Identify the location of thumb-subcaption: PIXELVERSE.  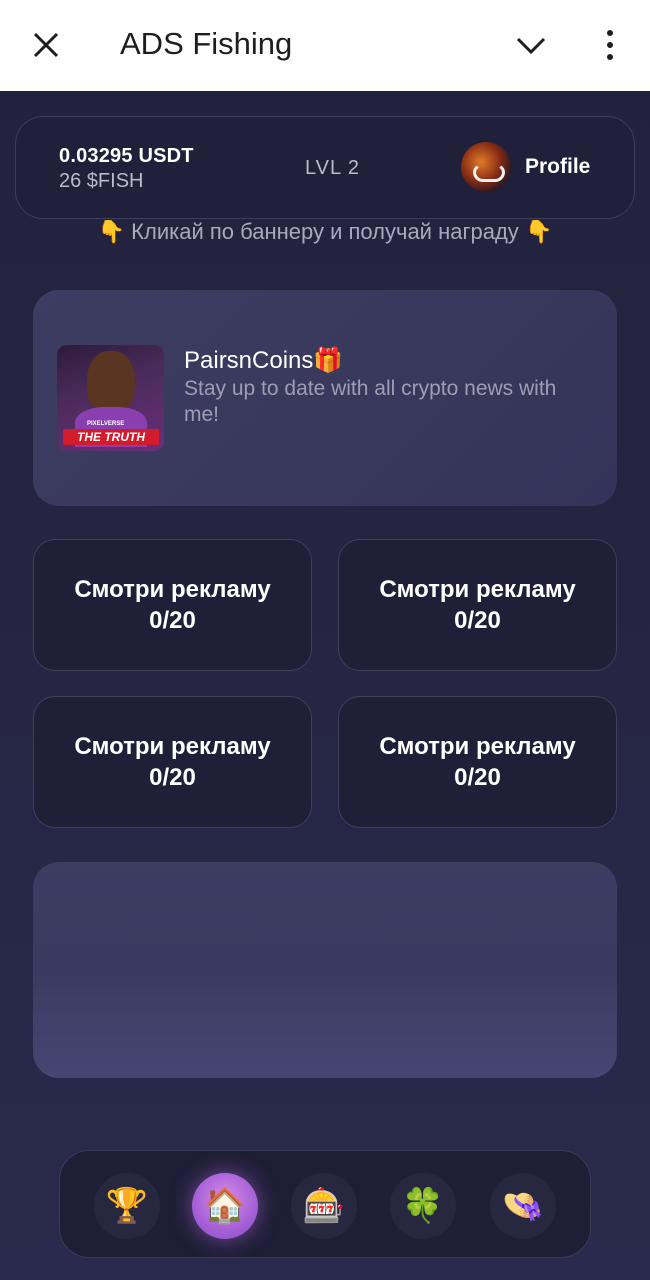
(106, 424).